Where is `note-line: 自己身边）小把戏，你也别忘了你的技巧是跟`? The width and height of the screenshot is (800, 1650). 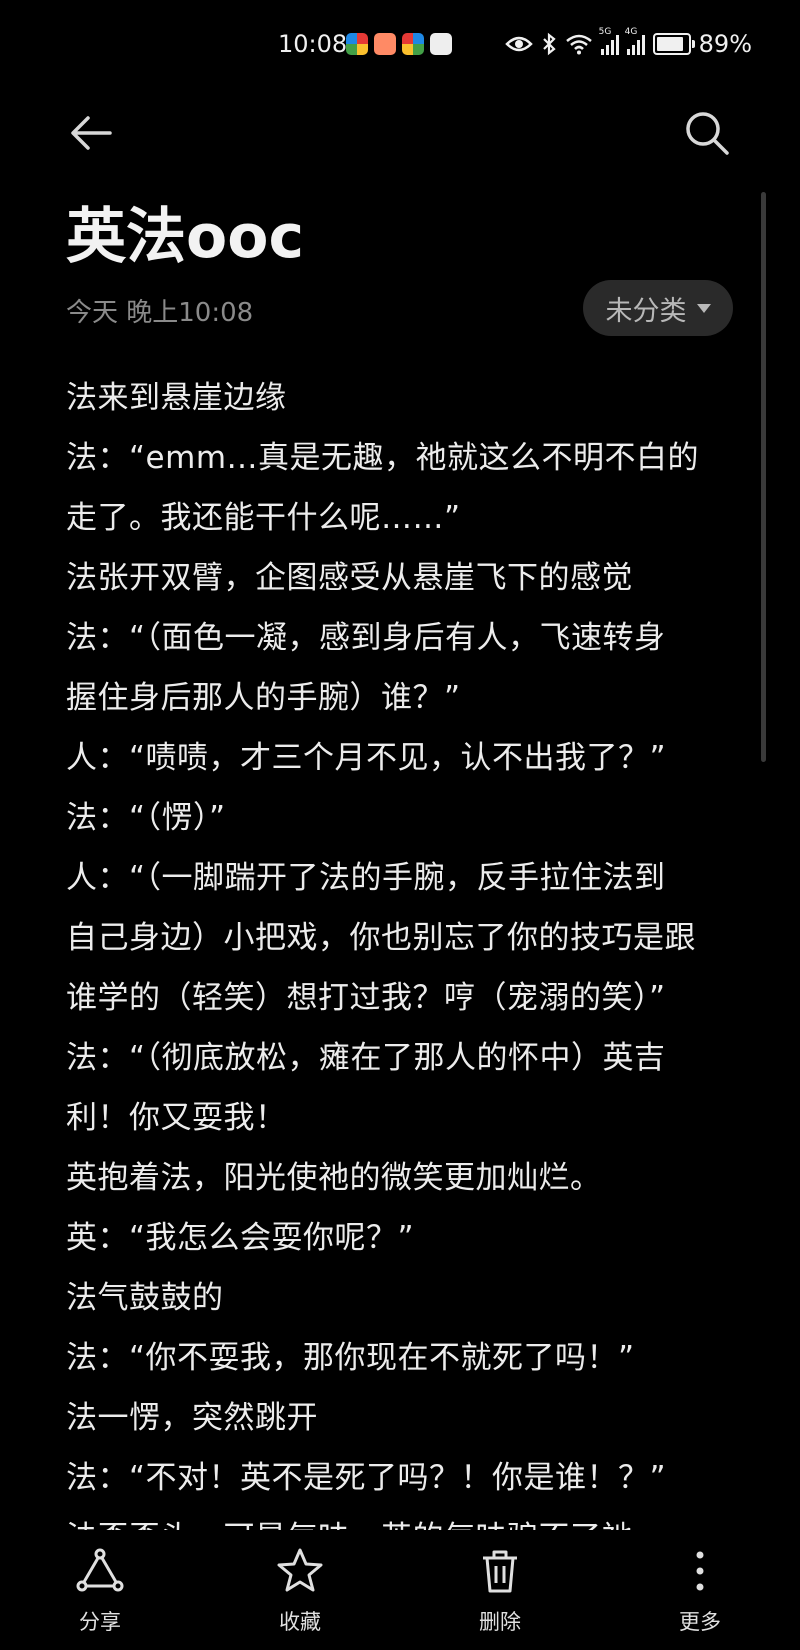
note-line: 自己身边）小把戏，你也别忘了你的技巧是跟 is located at coordinates (381, 938).